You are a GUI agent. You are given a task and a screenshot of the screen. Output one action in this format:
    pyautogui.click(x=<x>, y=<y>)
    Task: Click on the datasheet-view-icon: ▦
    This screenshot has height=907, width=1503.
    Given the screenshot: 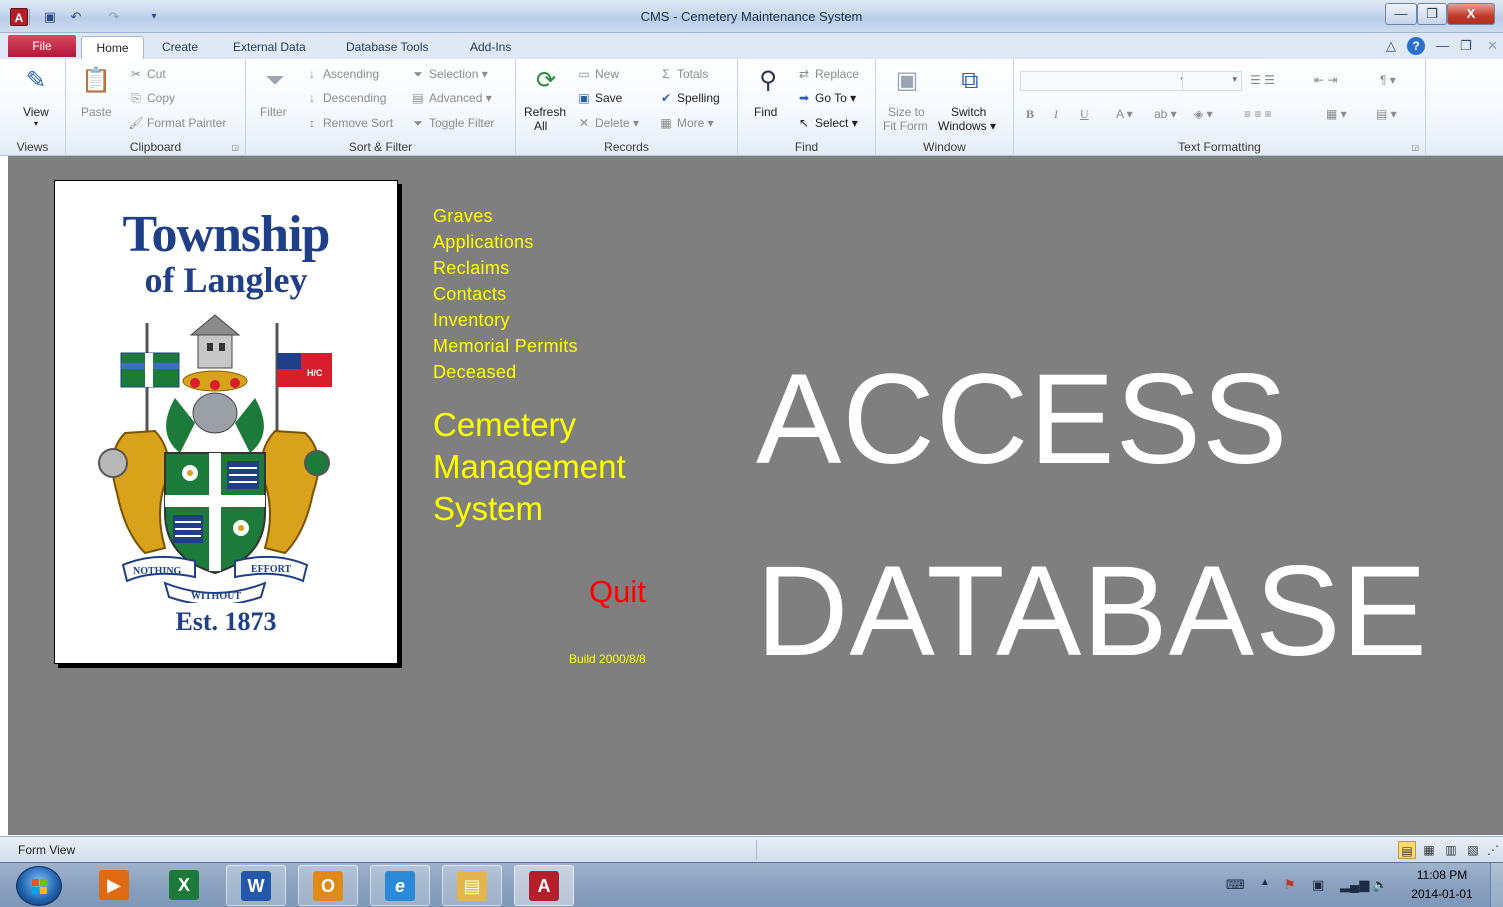 What is the action you would take?
    pyautogui.click(x=1429, y=850)
    